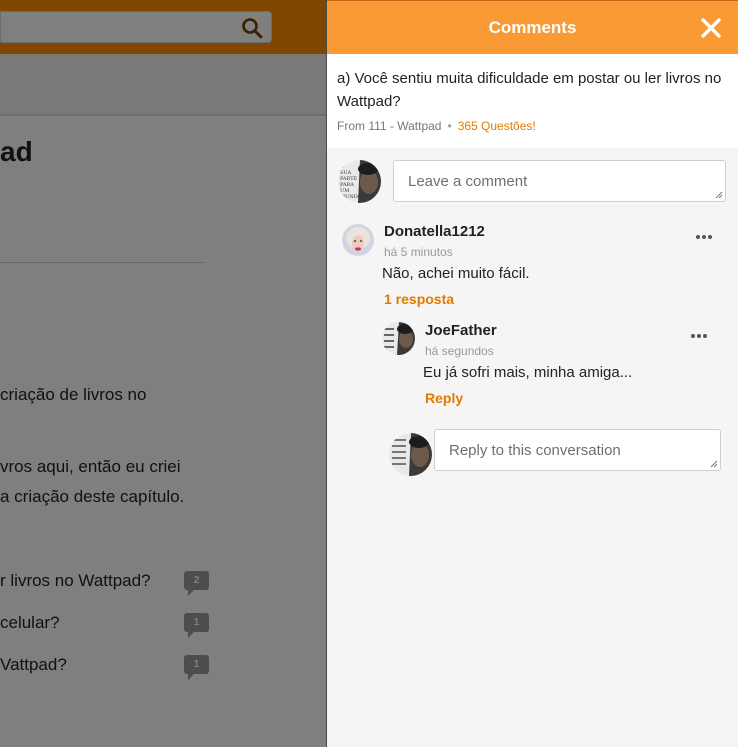 Image resolution: width=738 pixels, height=747 pixels. What do you see at coordinates (434, 231) in the screenshot?
I see `comment-author: Donatella1212` at bounding box center [434, 231].